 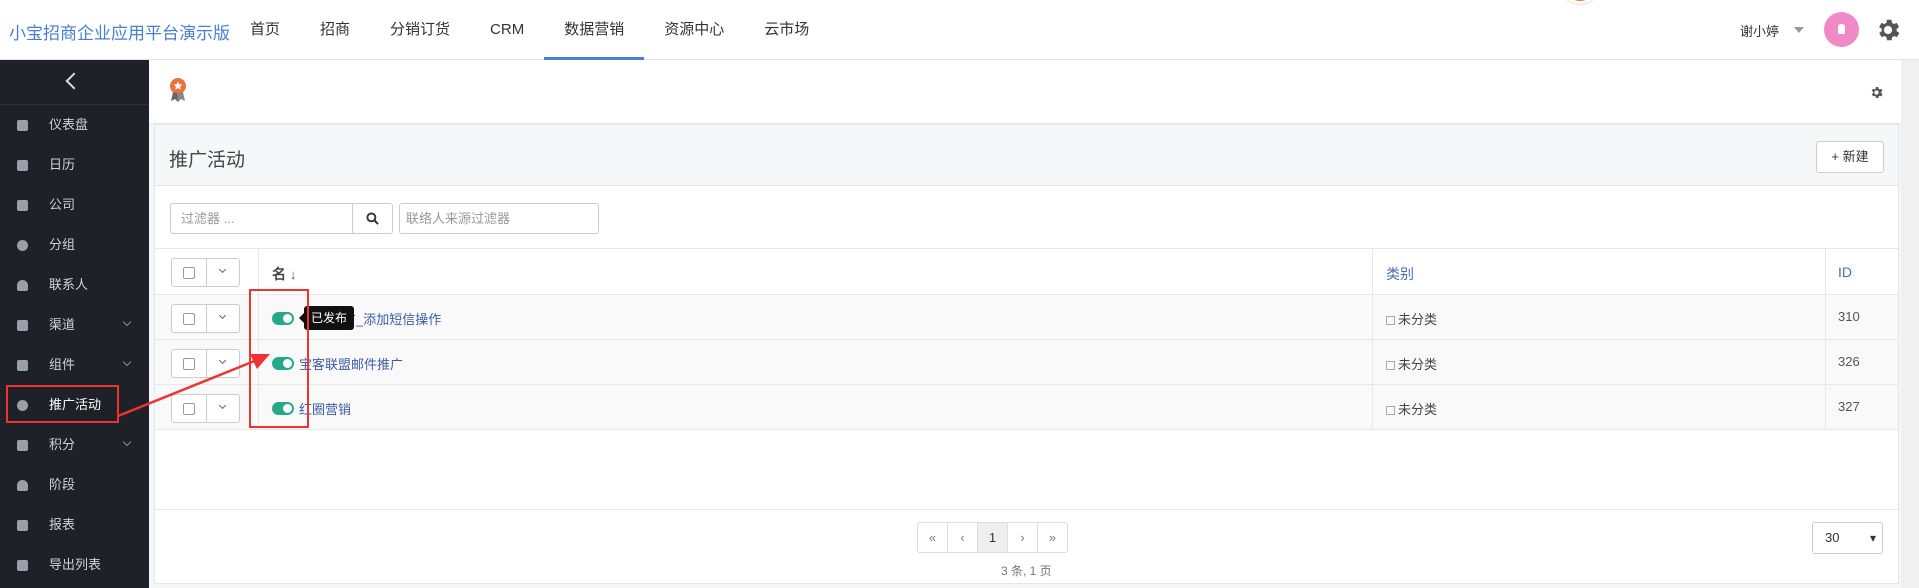 What do you see at coordinates (69, 284) in the screenshot?
I see `sidebar-item-label: 联系人` at bounding box center [69, 284].